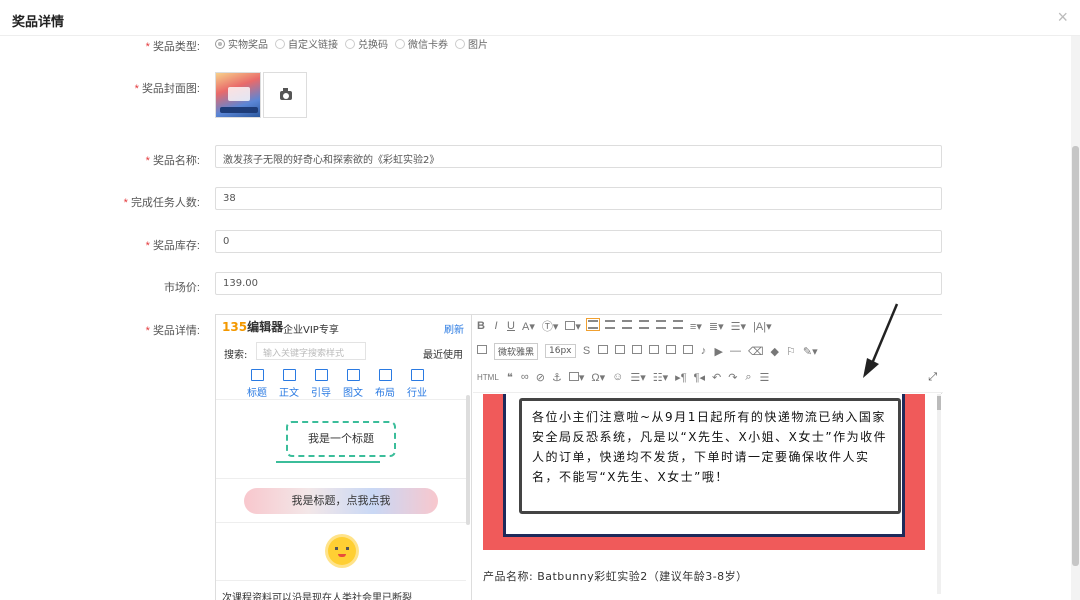 This screenshot has height=600, width=1080. Describe the element at coordinates (1062, 17) in the screenshot. I see `close-icon: ×` at that location.